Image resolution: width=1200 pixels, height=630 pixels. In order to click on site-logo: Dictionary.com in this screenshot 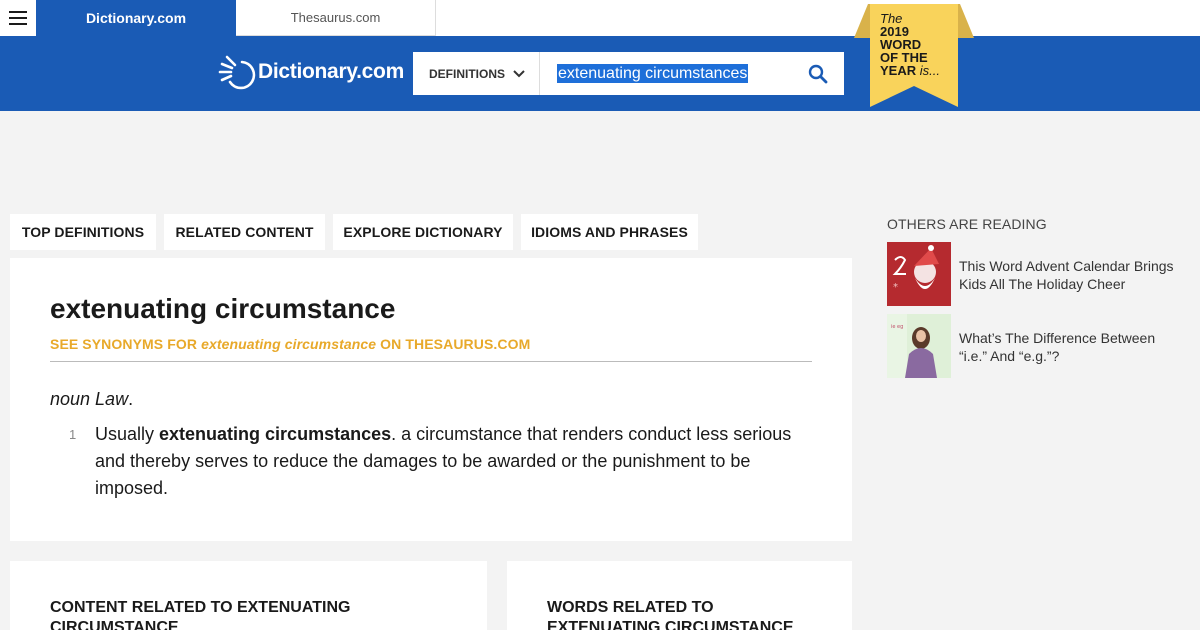, I will do `click(310, 72)`.